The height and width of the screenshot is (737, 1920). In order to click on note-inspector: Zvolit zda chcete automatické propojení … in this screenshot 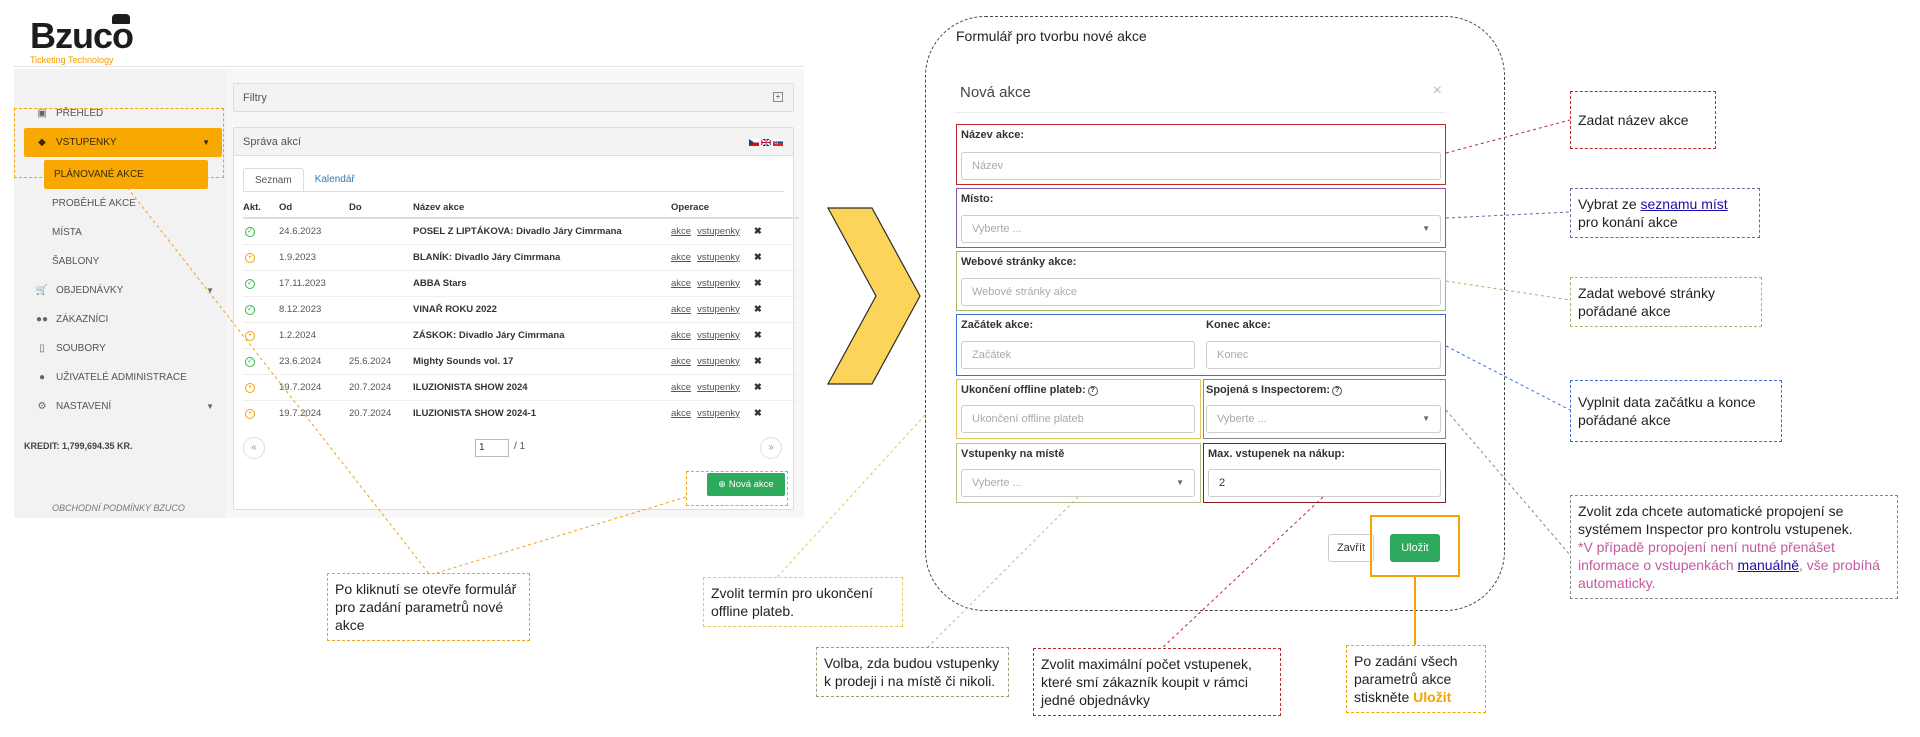, I will do `click(1734, 547)`.